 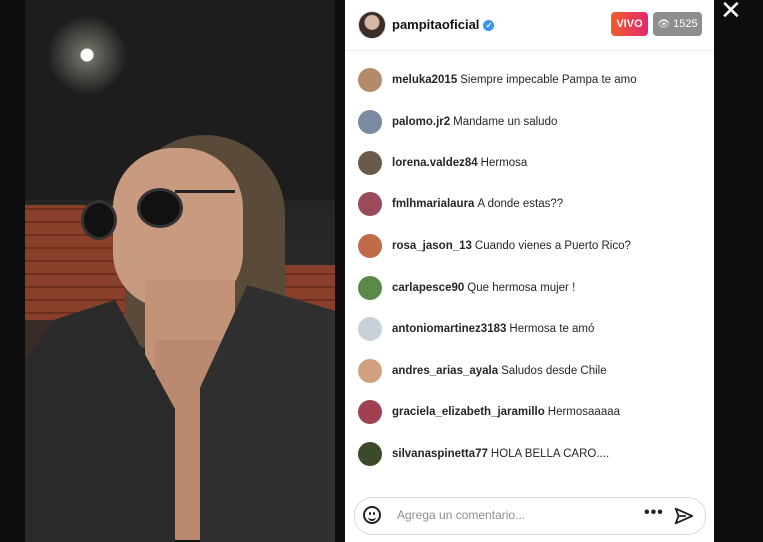 I want to click on comment-text: Hermosaaaaa, so click(x=584, y=412).